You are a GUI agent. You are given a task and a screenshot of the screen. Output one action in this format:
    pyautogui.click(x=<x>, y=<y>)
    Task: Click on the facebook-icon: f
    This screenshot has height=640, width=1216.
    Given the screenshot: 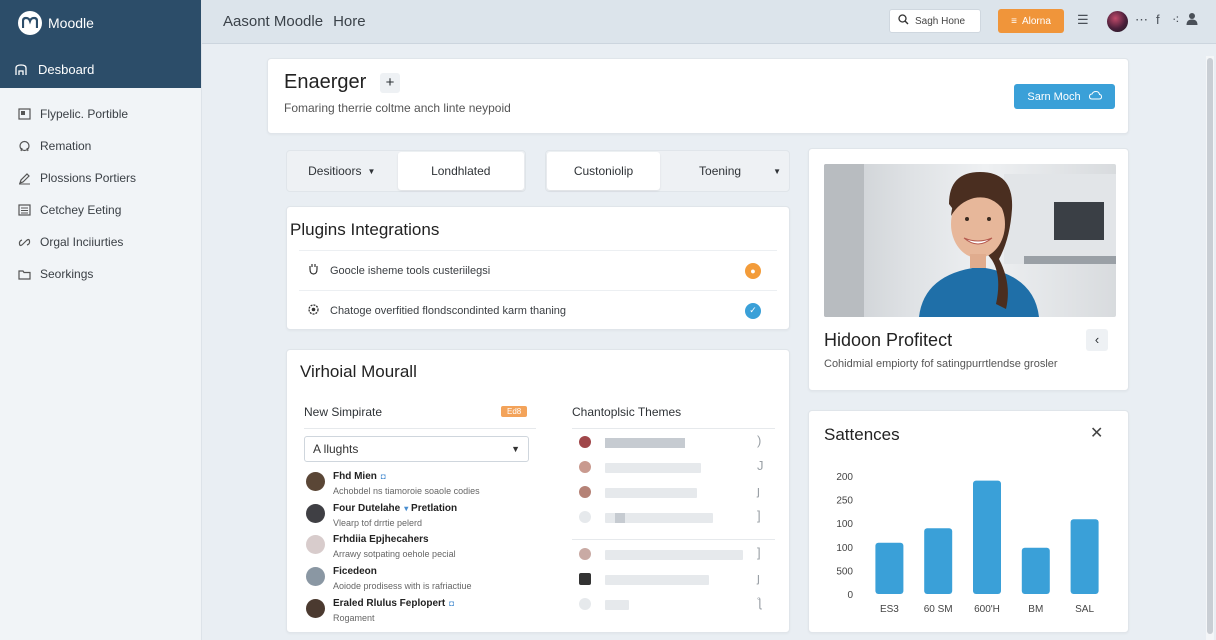 What is the action you would take?
    pyautogui.click(x=1158, y=19)
    